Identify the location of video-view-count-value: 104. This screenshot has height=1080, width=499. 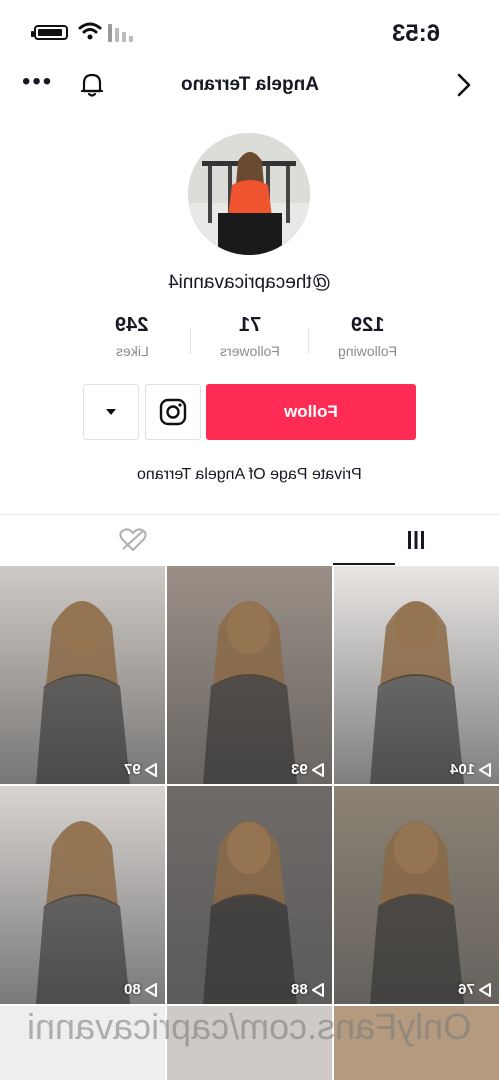
(462, 769).